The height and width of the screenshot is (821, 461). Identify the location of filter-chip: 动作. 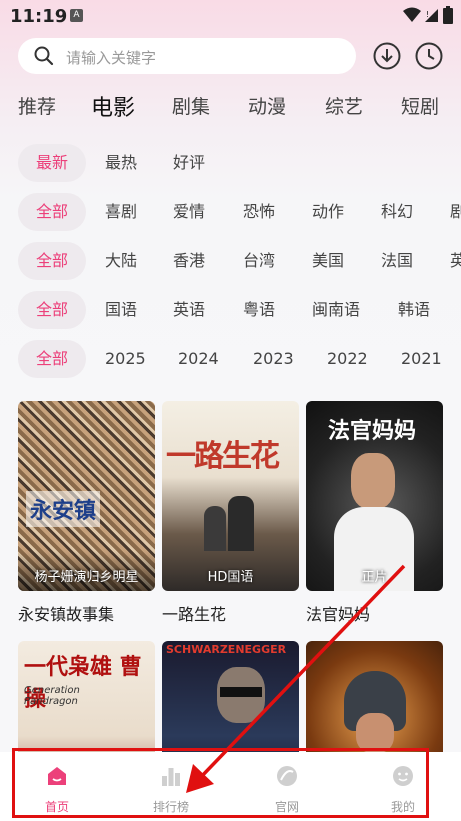
(328, 212).